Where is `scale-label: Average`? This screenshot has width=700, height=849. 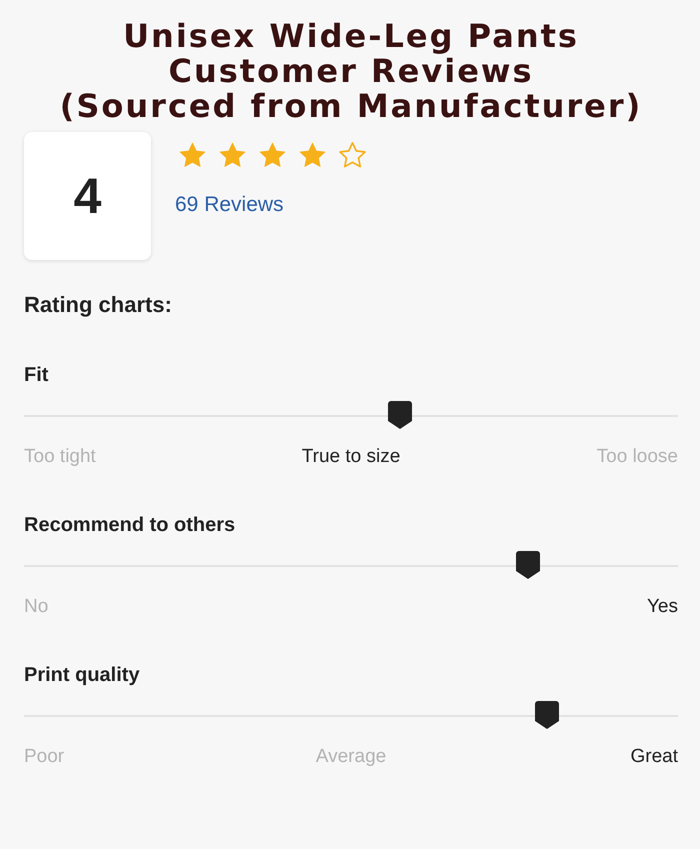 scale-label: Average is located at coordinates (351, 756).